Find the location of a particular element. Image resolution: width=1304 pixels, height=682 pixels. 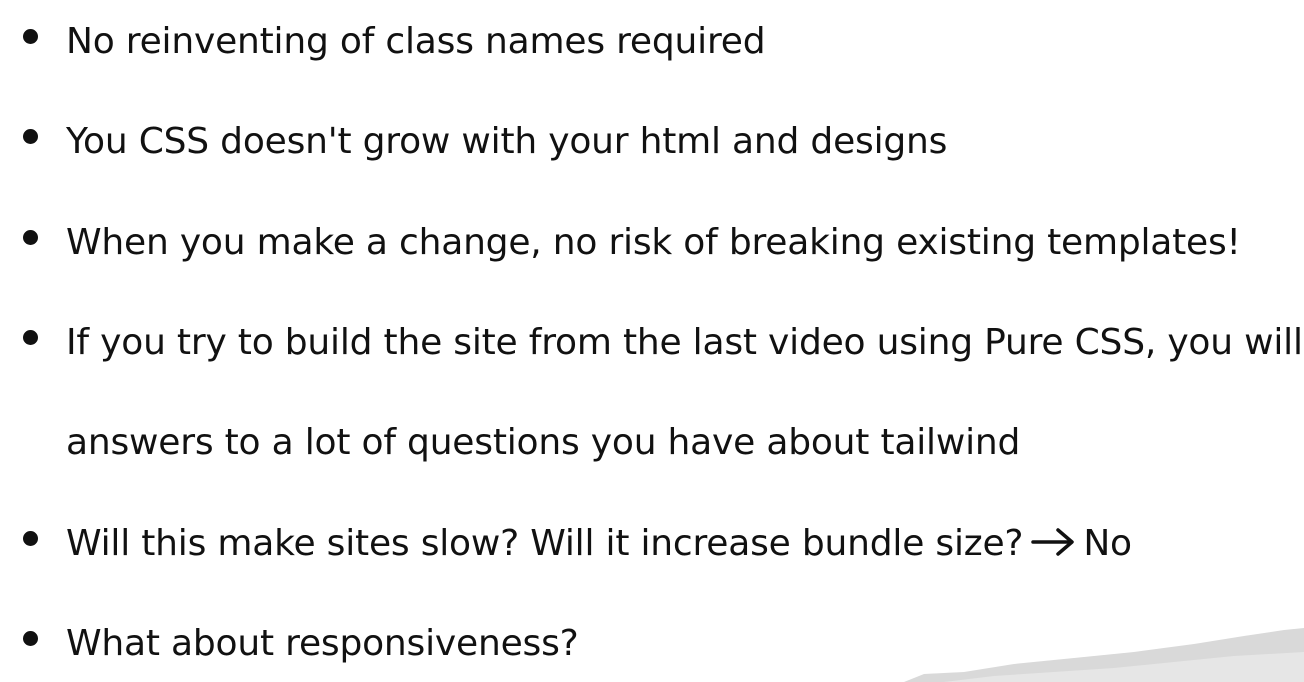

bullet-text: No reinventing of class names required is located at coordinates (416, 46).